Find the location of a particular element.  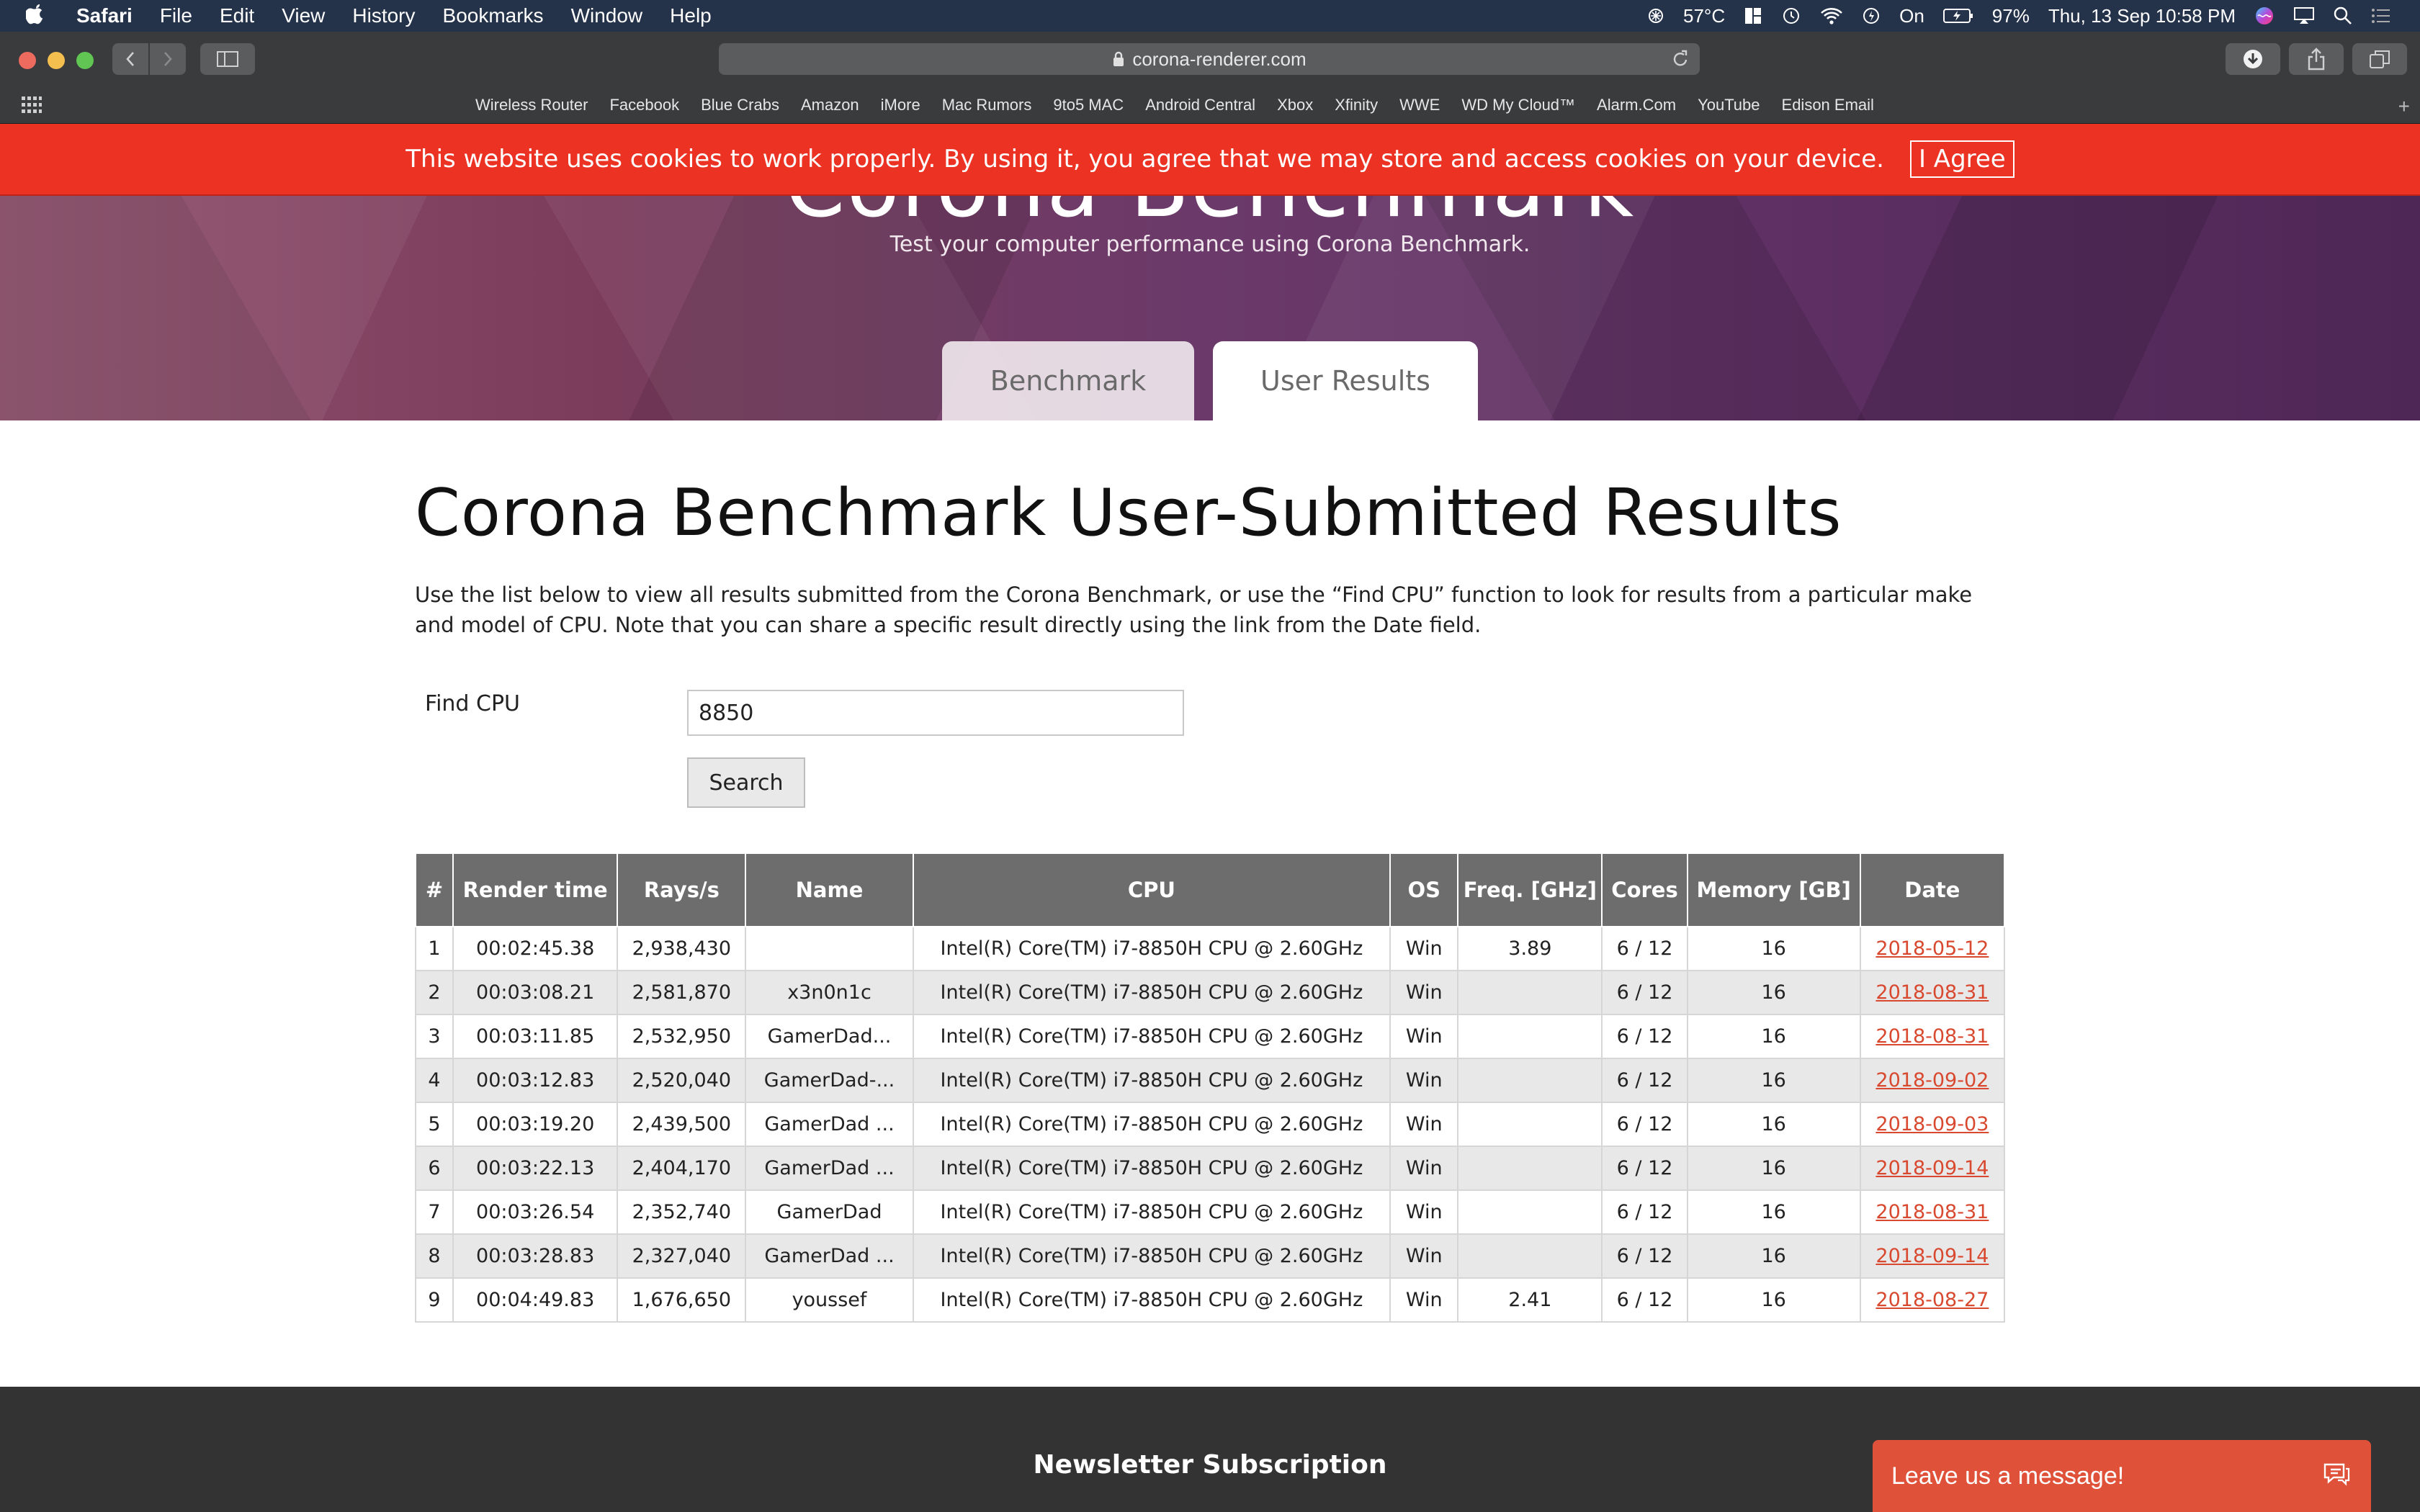

dashboard-widget-icon is located at coordinates (1753, 15).